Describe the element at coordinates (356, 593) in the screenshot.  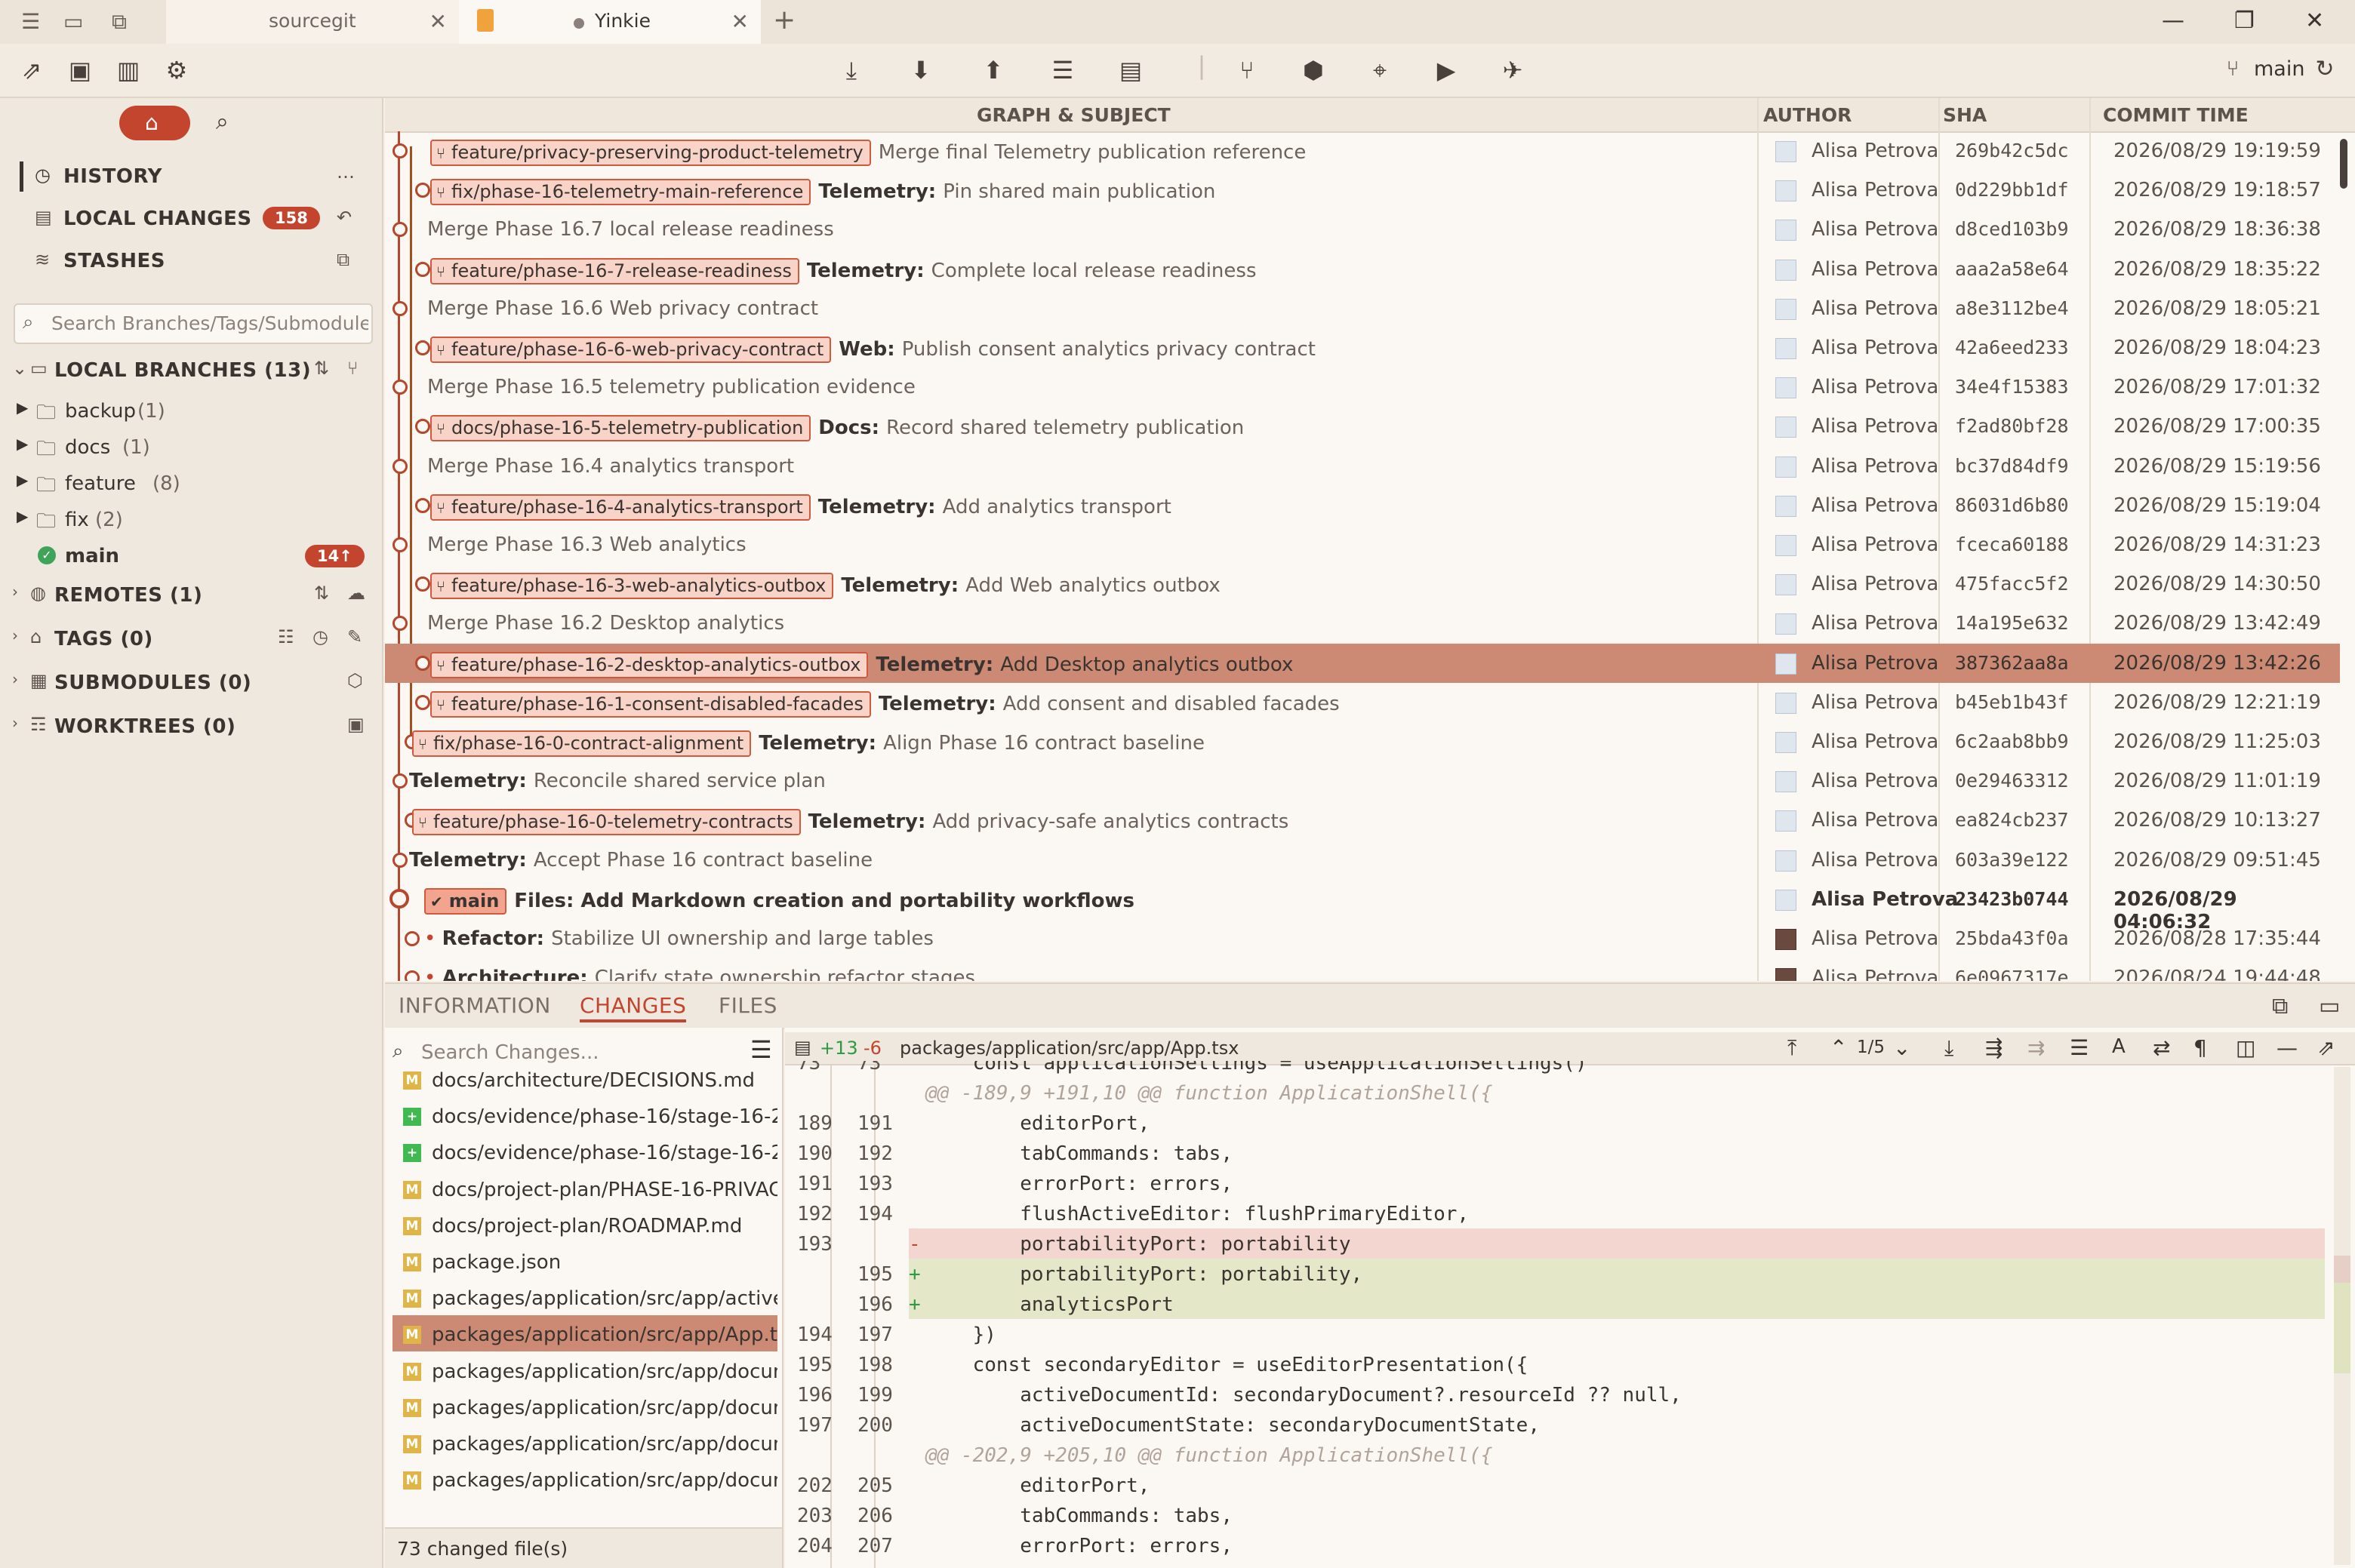
I see `add-remote-icon: ☁` at that location.